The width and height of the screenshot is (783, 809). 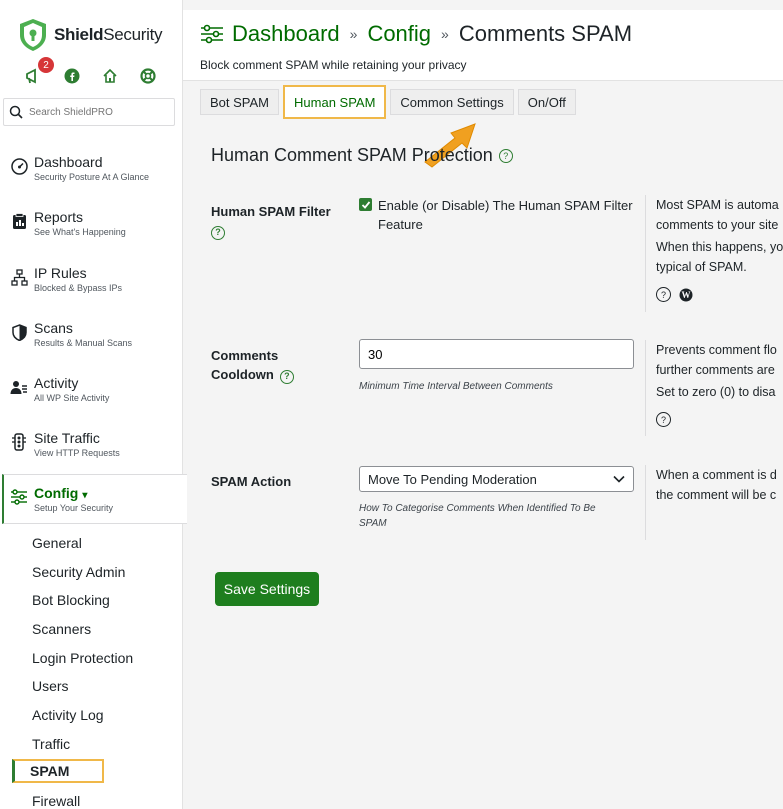 I want to click on wordpress-icon: W, so click(x=686, y=295).